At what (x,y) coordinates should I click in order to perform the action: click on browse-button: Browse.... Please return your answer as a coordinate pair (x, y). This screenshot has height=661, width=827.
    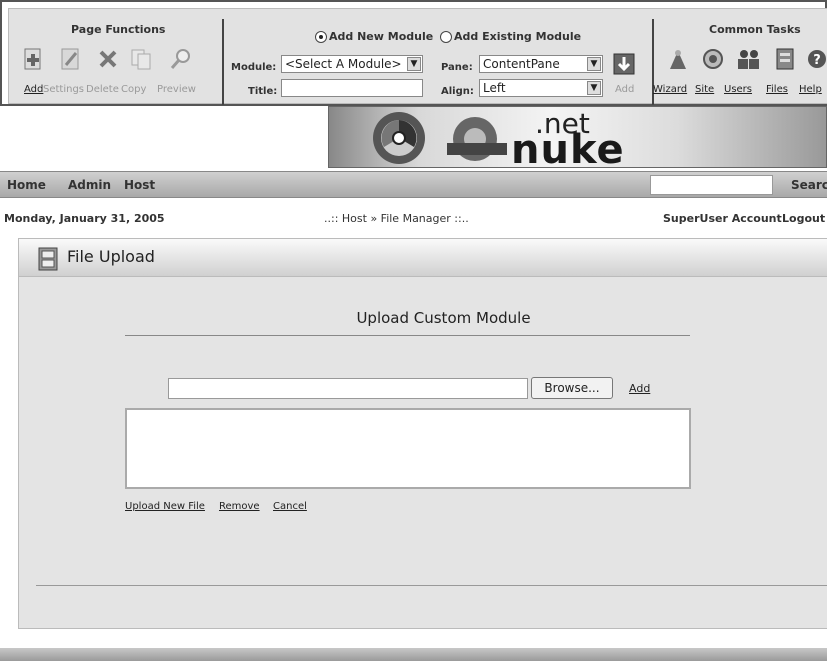
    Looking at the image, I should click on (572, 388).